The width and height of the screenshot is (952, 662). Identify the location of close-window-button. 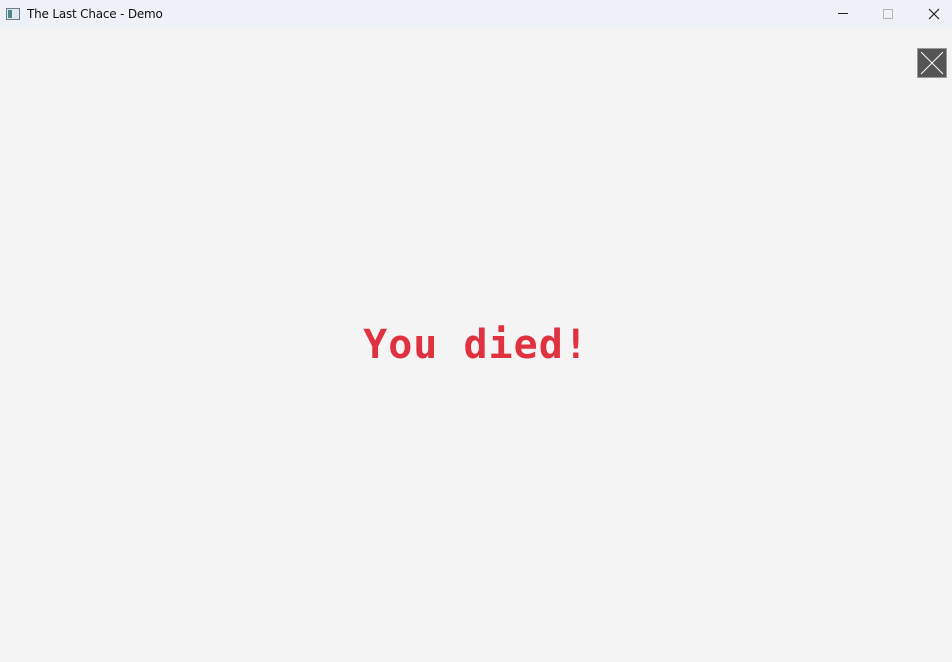
(931, 13).